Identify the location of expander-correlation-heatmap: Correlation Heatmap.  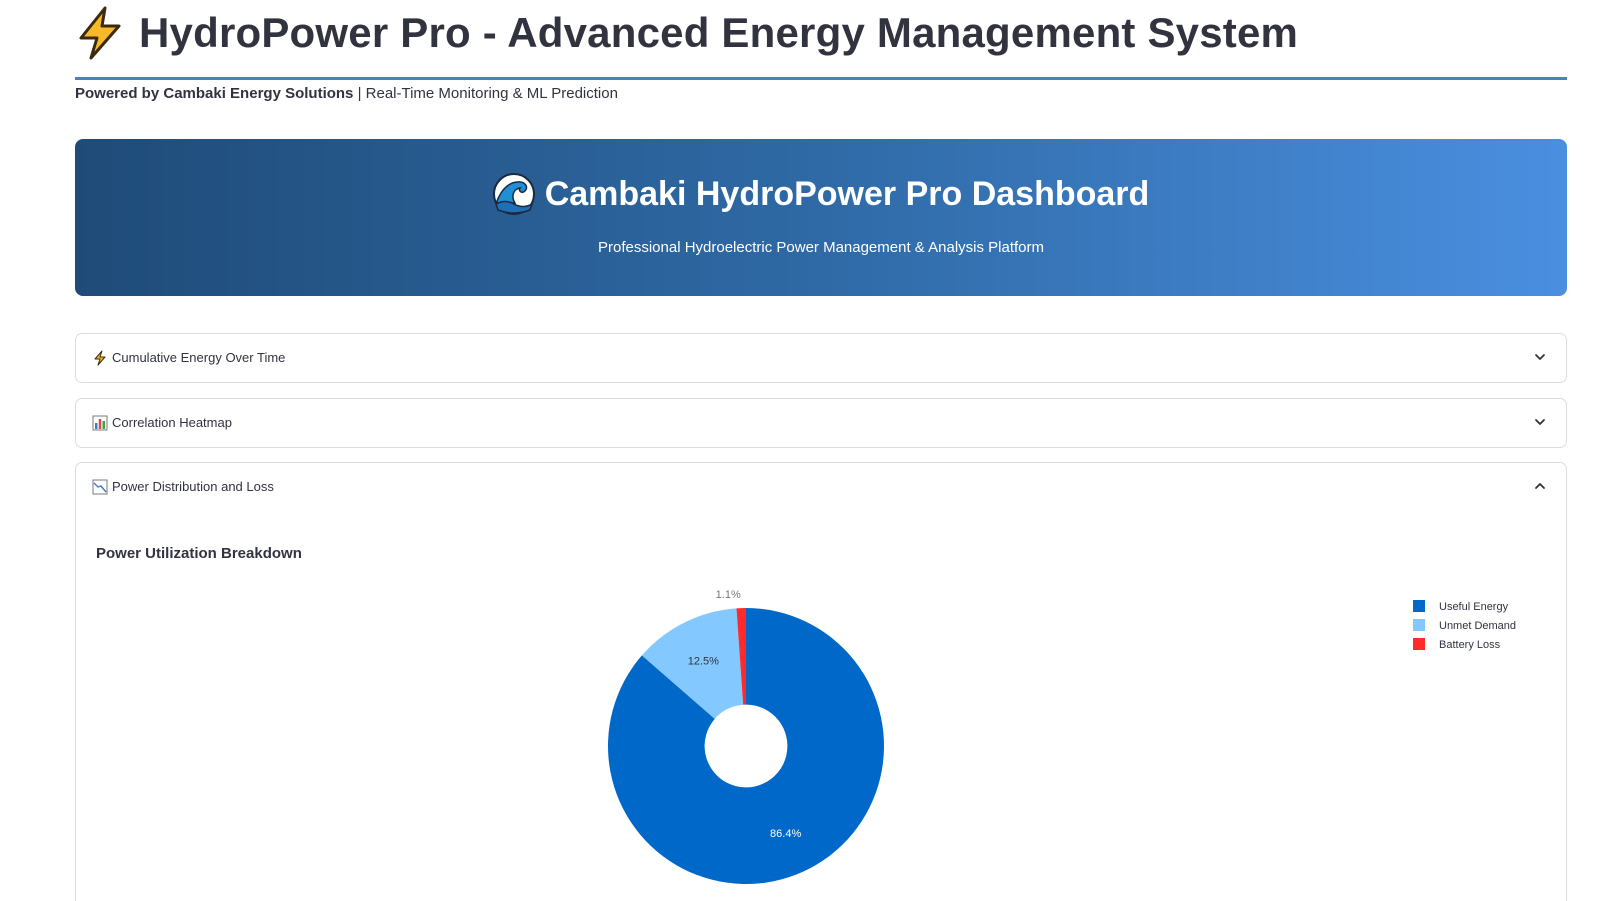
(821, 423).